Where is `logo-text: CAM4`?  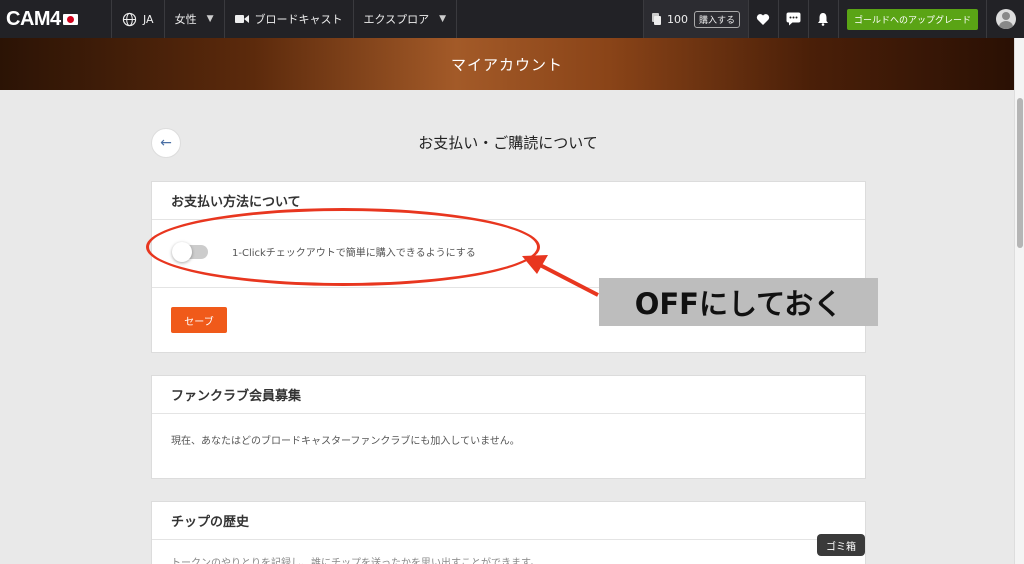 logo-text: CAM4 is located at coordinates (33, 18).